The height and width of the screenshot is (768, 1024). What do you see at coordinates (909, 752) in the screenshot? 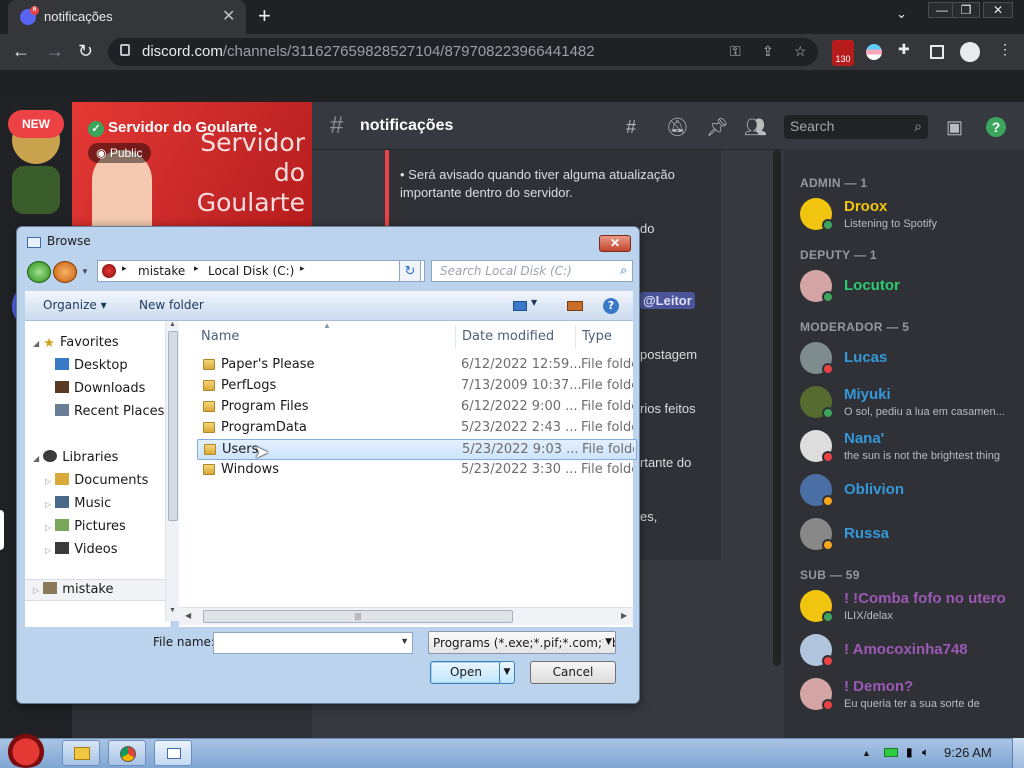
I see `network-icon: ▮` at bounding box center [909, 752].